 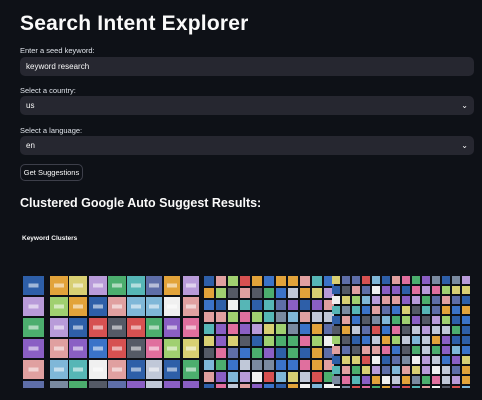 I want to click on country-select: us ⌄, so click(x=247, y=105).